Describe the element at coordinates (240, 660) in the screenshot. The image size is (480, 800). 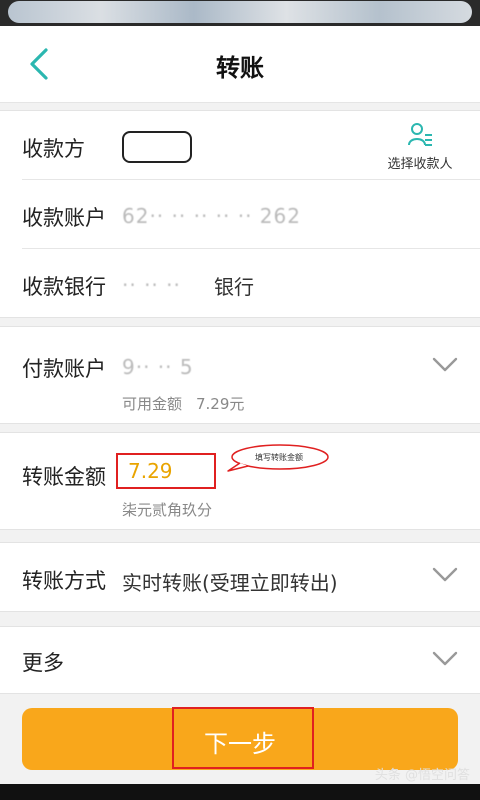
I see `more-options-card: 更多` at that location.